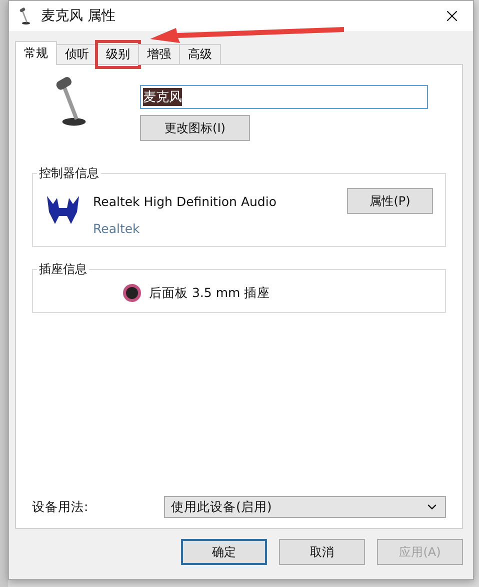 The image size is (479, 587). Describe the element at coordinates (284, 97) in the screenshot. I see `name-field: 麦克风` at that location.